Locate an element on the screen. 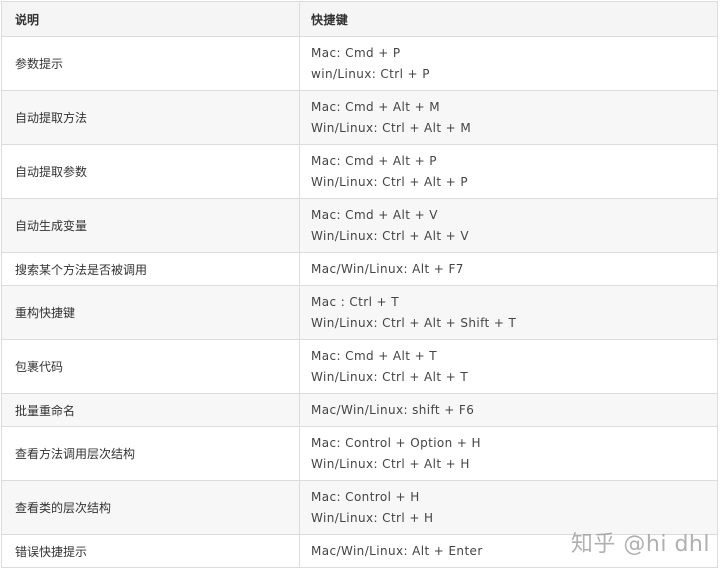 This screenshot has height=569, width=720. description-text: 自动生成变量 is located at coordinates (51, 226).